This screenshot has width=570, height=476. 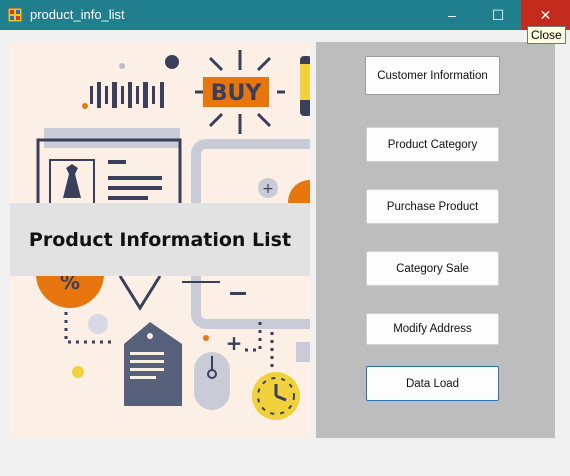 What do you see at coordinates (15, 15) in the screenshot?
I see `app-icon` at bounding box center [15, 15].